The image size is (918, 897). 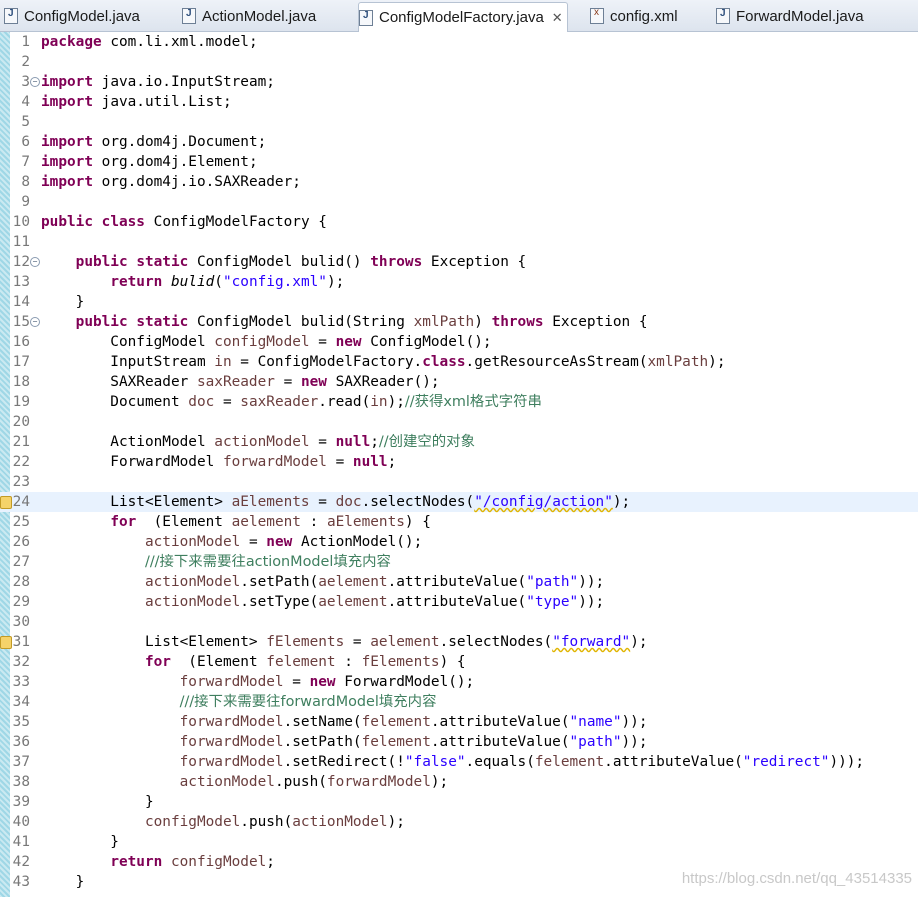 I want to click on code-line: 40 configModel.push(actionModel);, so click(x=459, y=822).